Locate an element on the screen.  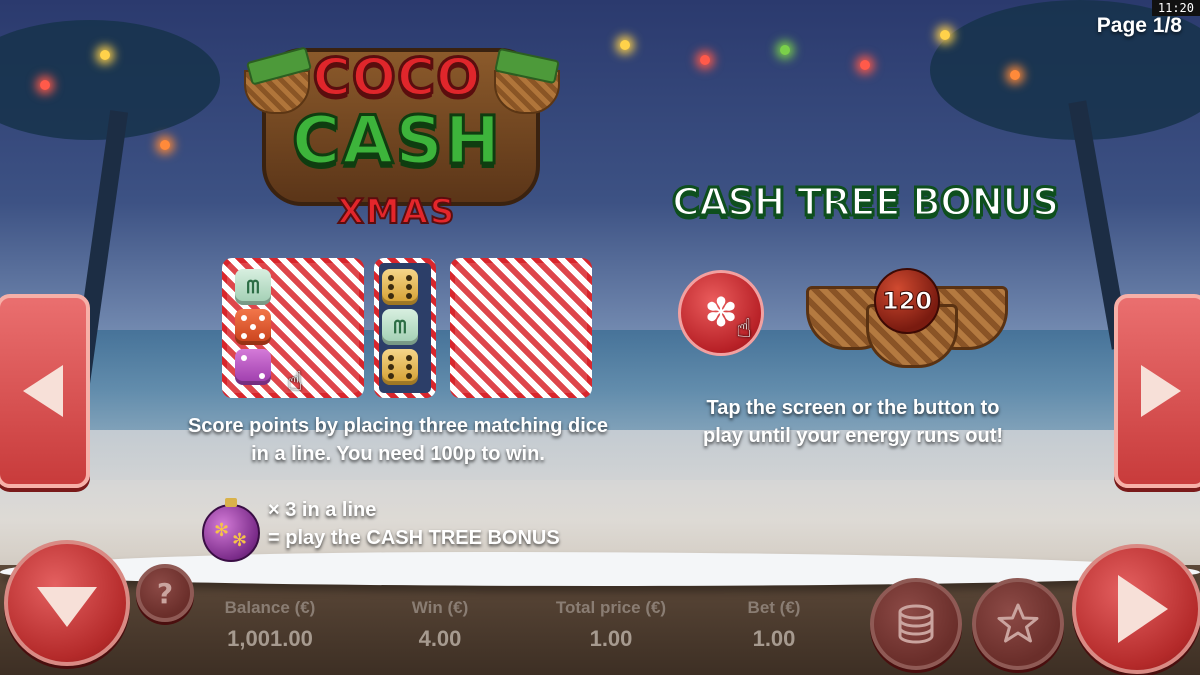
next-page-button is located at coordinates (1157, 391).